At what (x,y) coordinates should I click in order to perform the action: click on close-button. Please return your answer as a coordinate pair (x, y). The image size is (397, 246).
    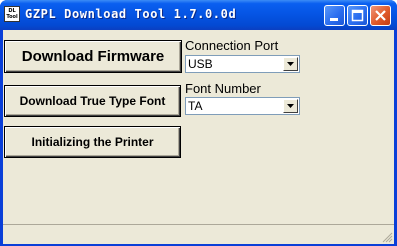
    Looking at the image, I should click on (380, 15).